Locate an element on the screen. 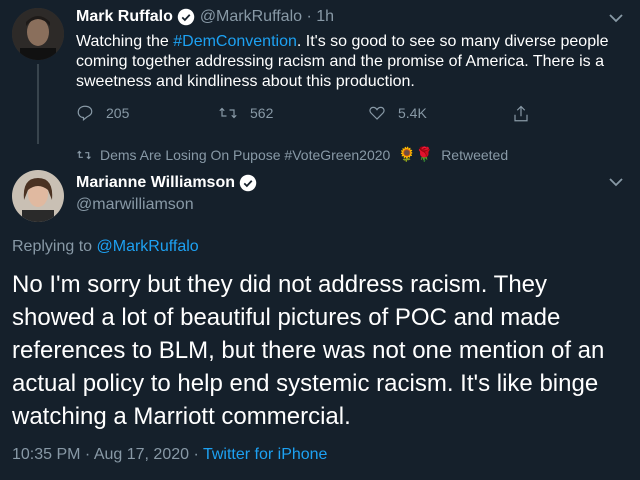  tweet1-text-part: Watching the is located at coordinates (125, 41).